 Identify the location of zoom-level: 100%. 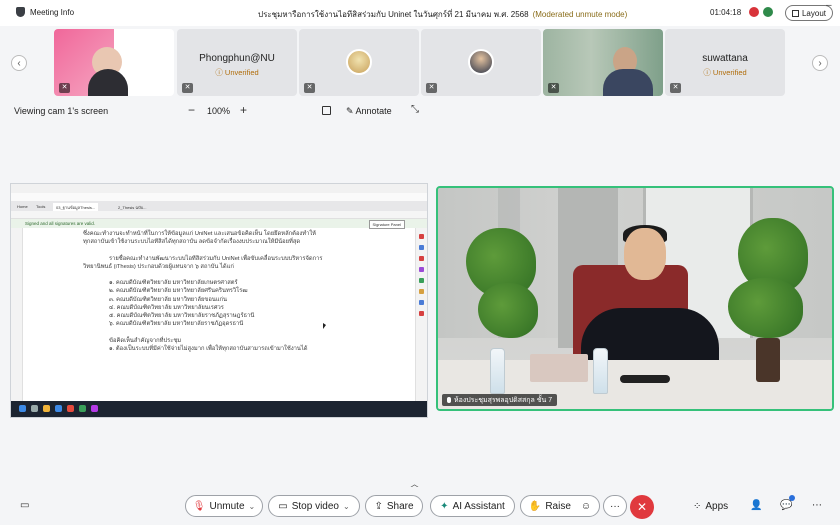
(219, 111).